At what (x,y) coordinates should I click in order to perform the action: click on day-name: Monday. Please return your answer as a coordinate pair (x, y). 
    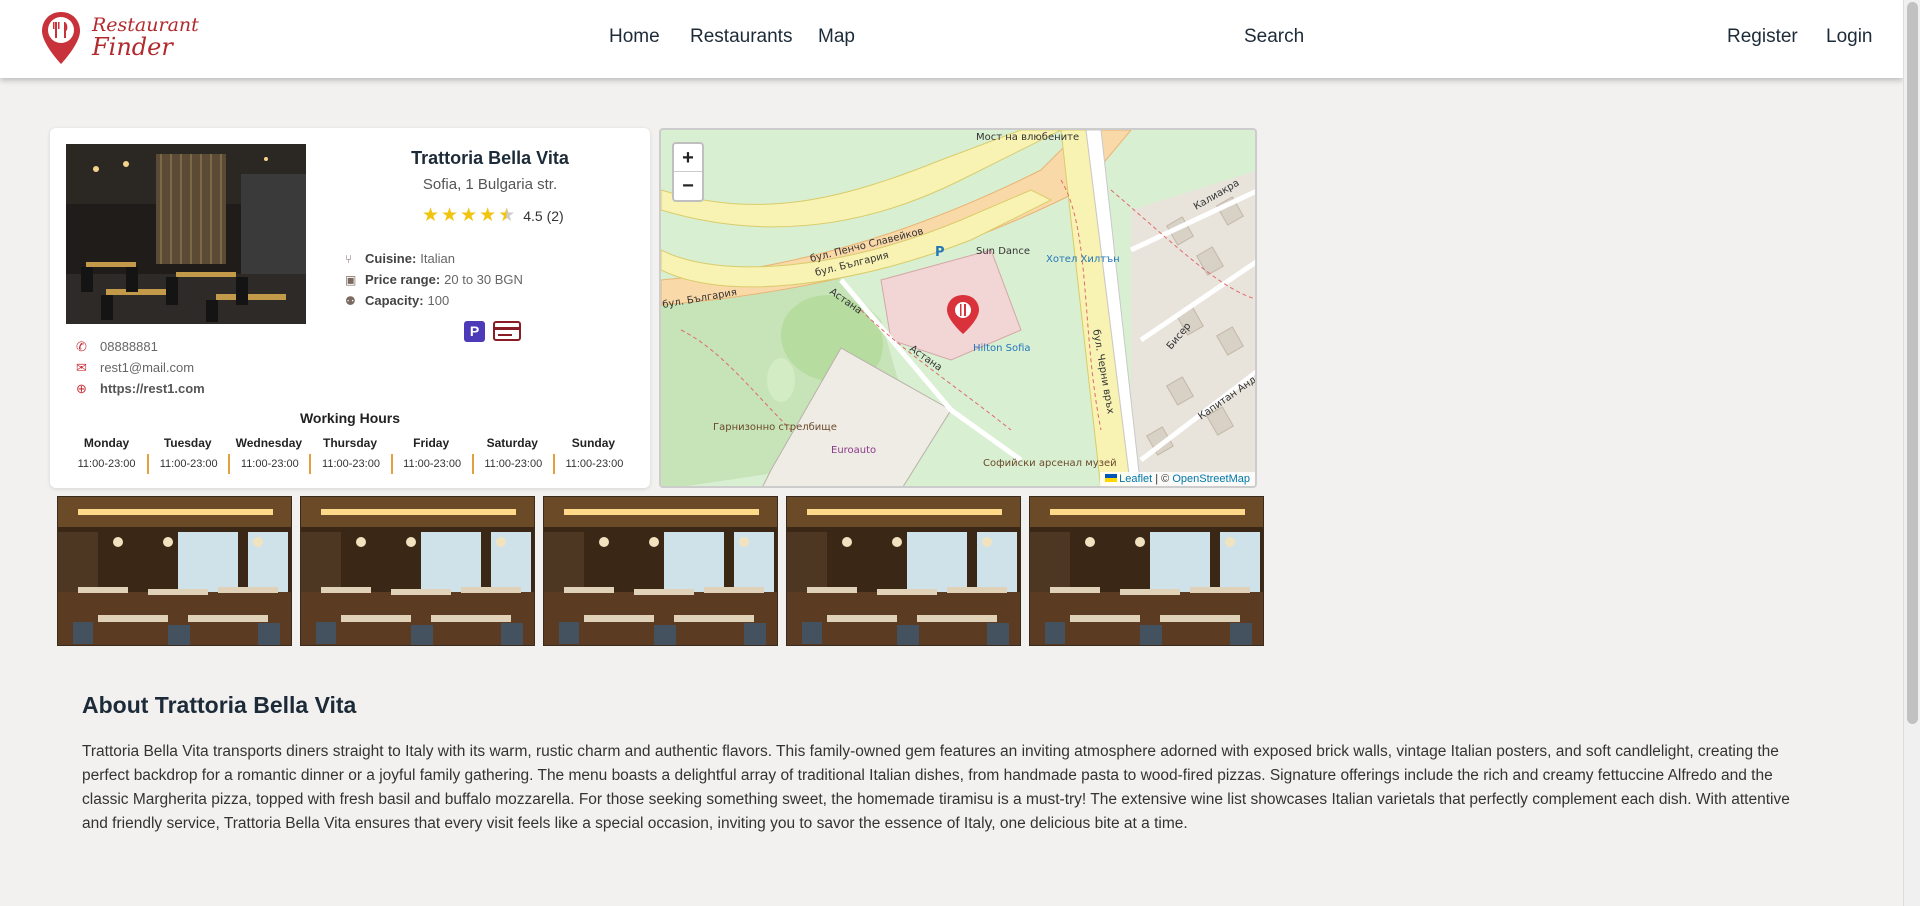
    Looking at the image, I should click on (106, 443).